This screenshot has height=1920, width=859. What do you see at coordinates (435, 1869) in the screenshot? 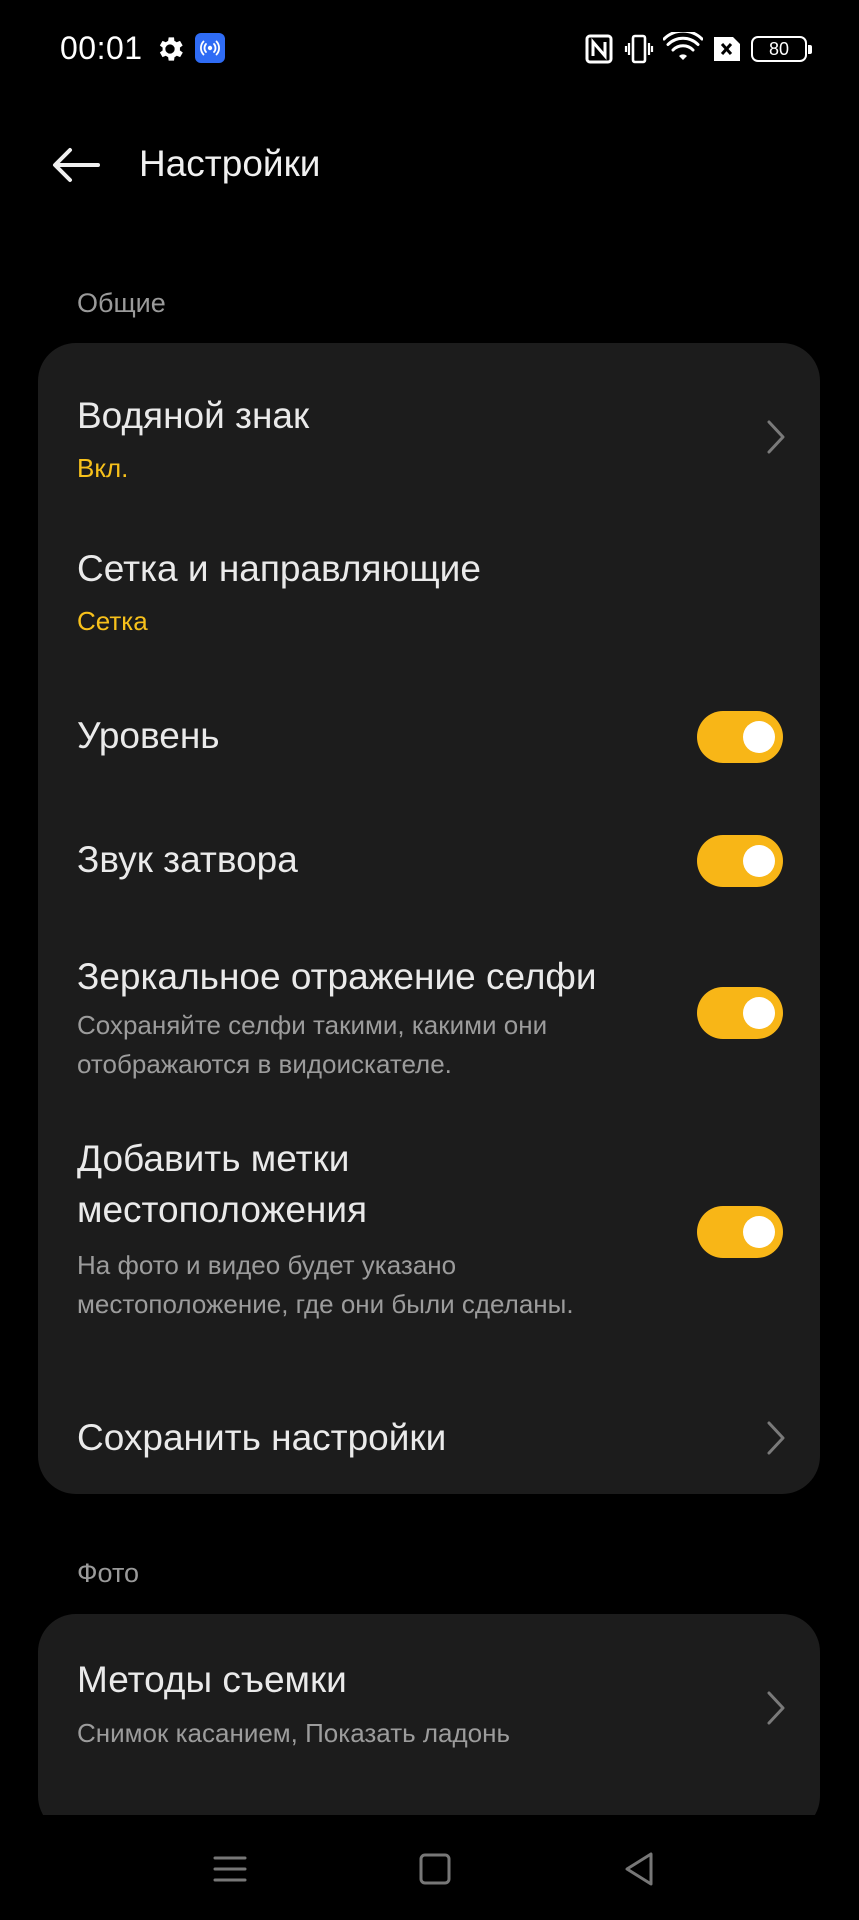
I see `home-icon` at bounding box center [435, 1869].